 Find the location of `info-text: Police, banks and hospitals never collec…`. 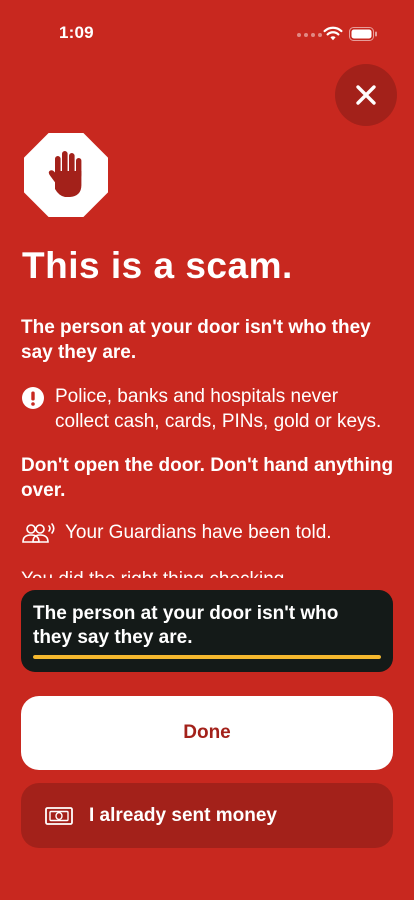

info-text: Police, banks and hospitals never collec… is located at coordinates (218, 409).